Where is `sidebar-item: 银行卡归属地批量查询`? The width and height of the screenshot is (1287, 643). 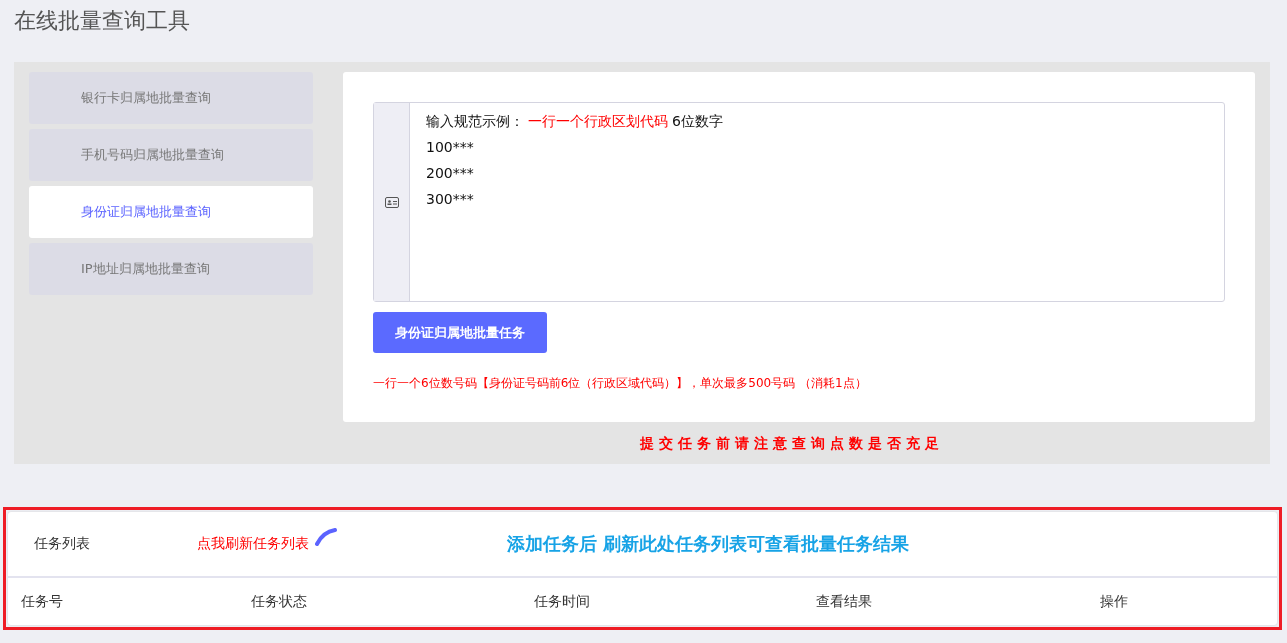
sidebar-item: 银行卡归属地批量查询 is located at coordinates (171, 98).